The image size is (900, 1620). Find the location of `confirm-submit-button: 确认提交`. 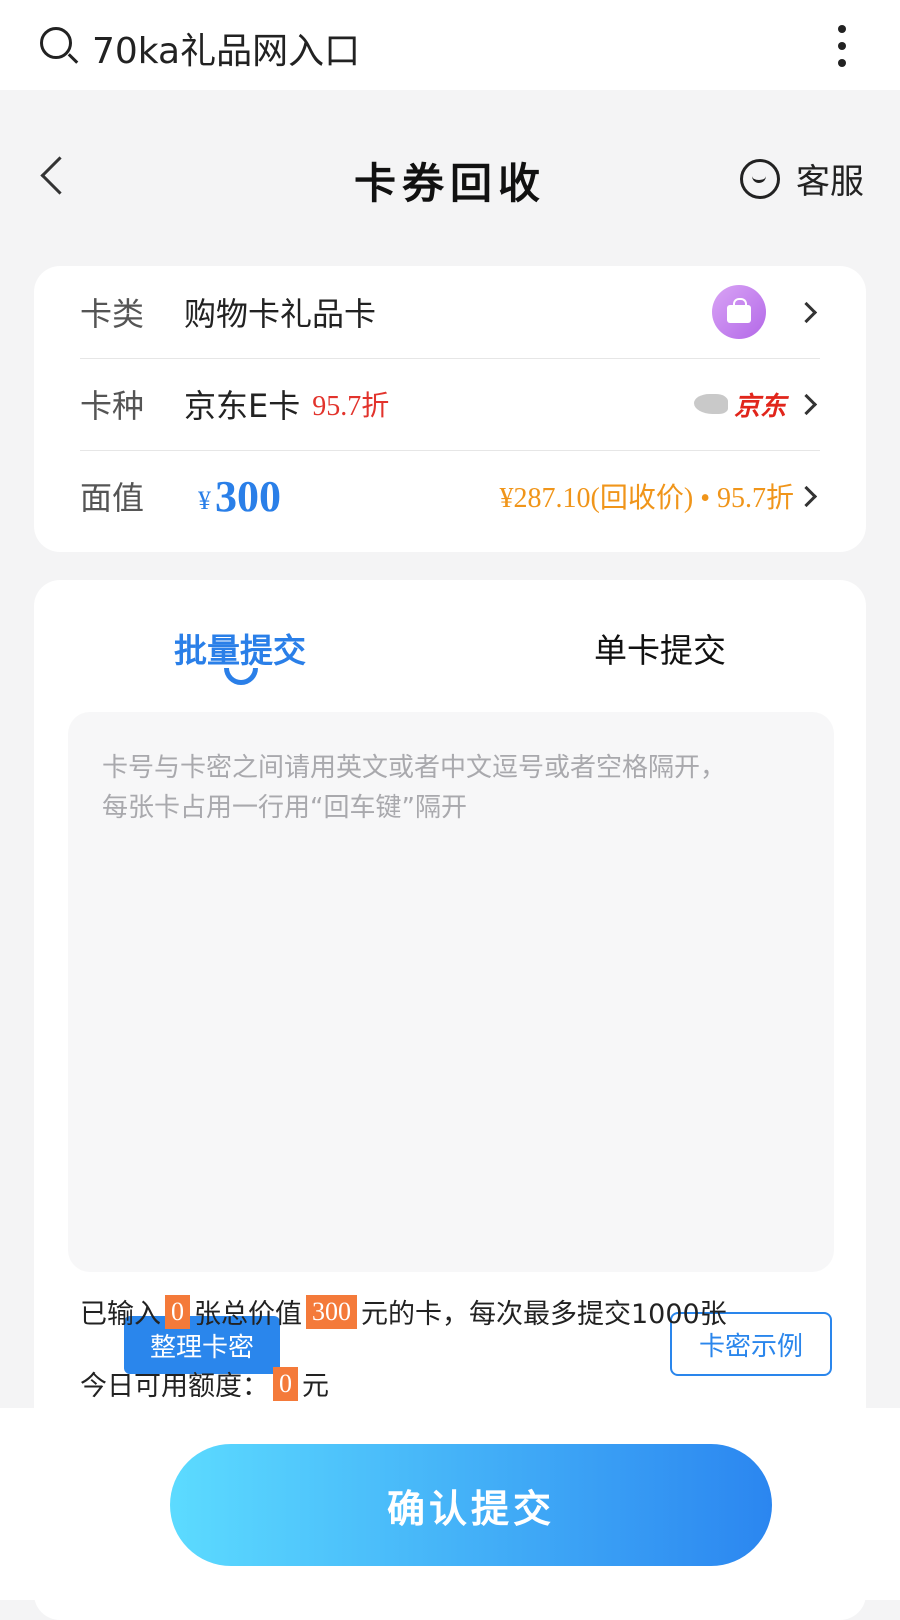

confirm-submit-button: 确认提交 is located at coordinates (471, 1505).